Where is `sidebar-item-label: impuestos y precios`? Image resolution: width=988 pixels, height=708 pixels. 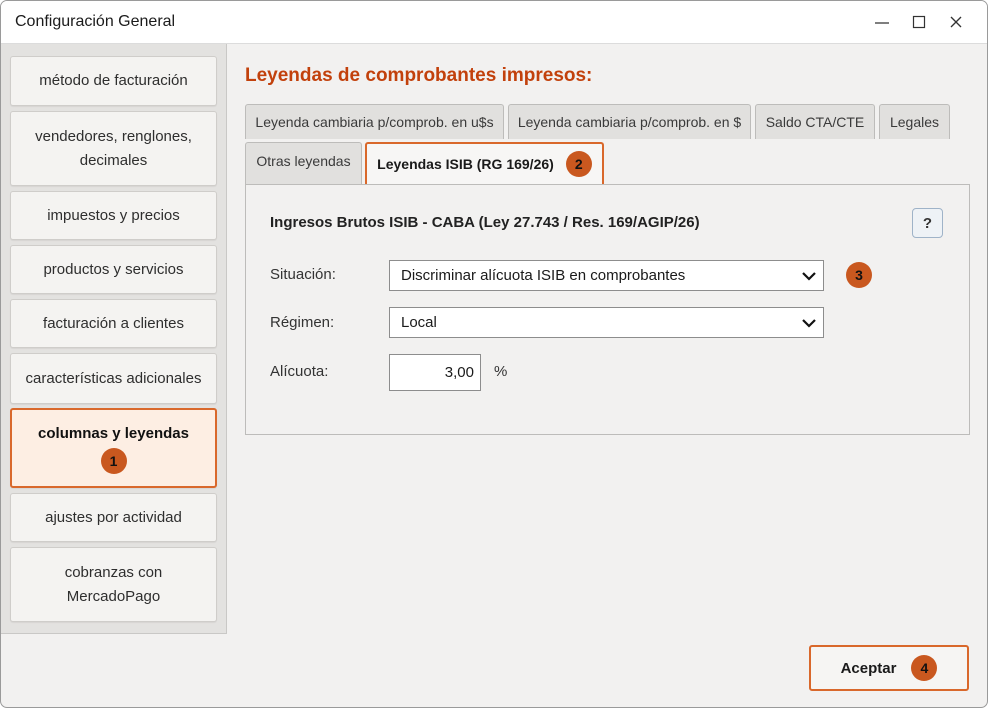 sidebar-item-label: impuestos y precios is located at coordinates (113, 215).